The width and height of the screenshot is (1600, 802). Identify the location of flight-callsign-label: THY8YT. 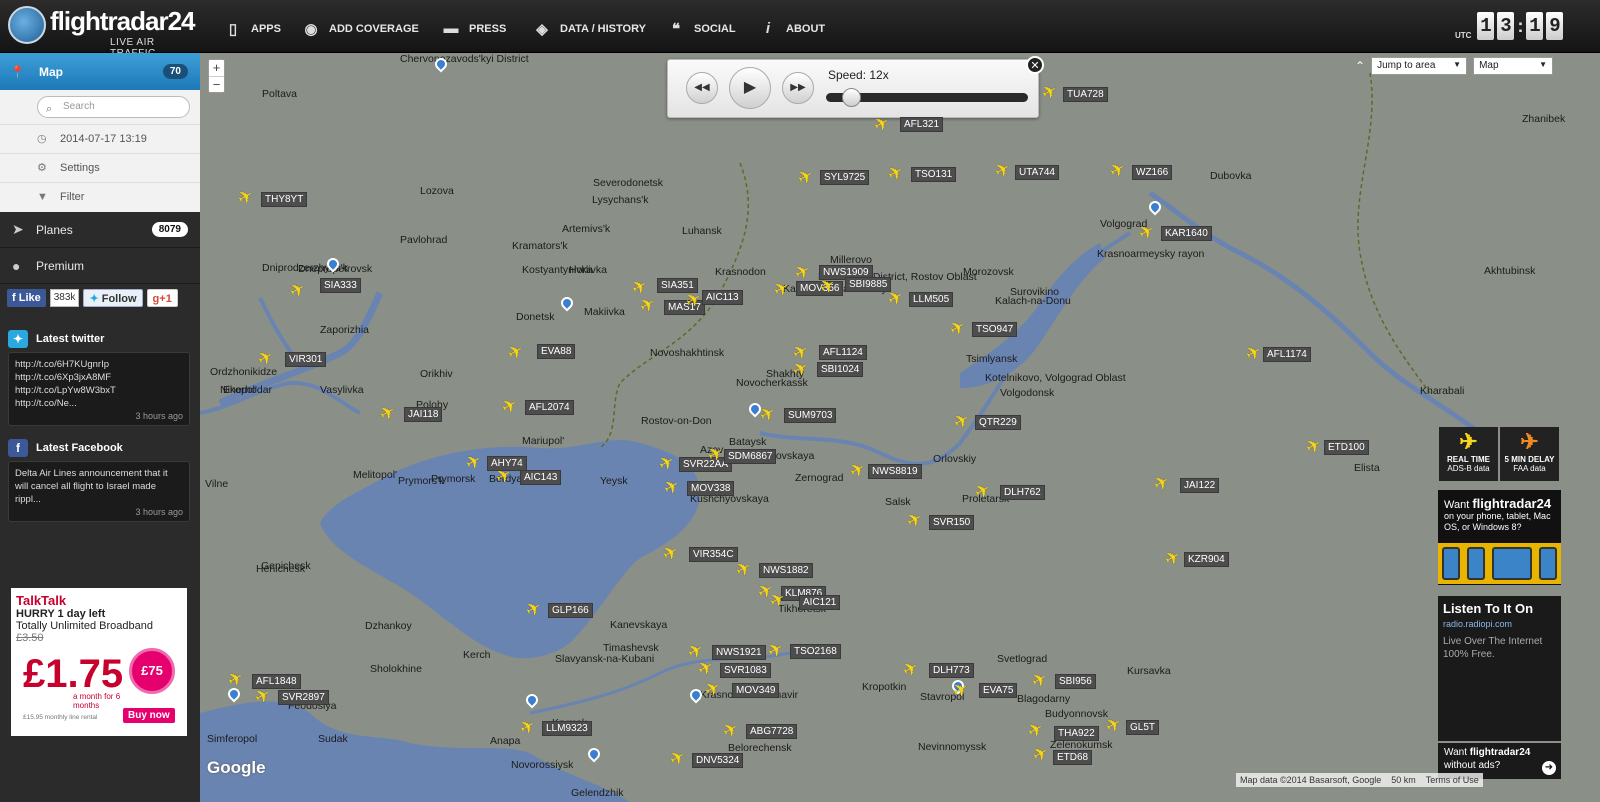
(284, 199).